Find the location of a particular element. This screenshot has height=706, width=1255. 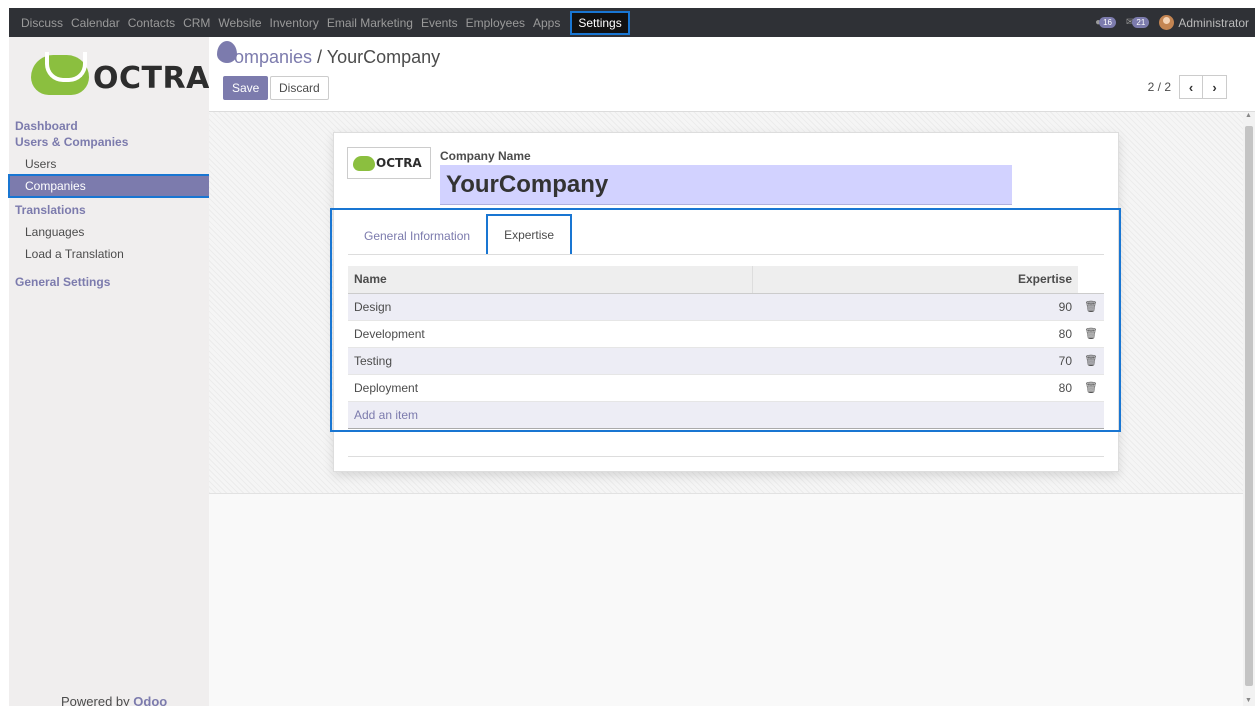

menu-crm: CRM is located at coordinates (196, 23).